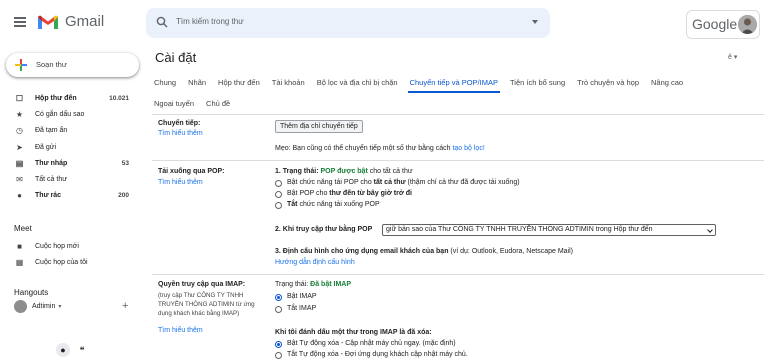  Describe the element at coordinates (278, 183) in the screenshot. I see `pop-all-mail-radio` at that location.